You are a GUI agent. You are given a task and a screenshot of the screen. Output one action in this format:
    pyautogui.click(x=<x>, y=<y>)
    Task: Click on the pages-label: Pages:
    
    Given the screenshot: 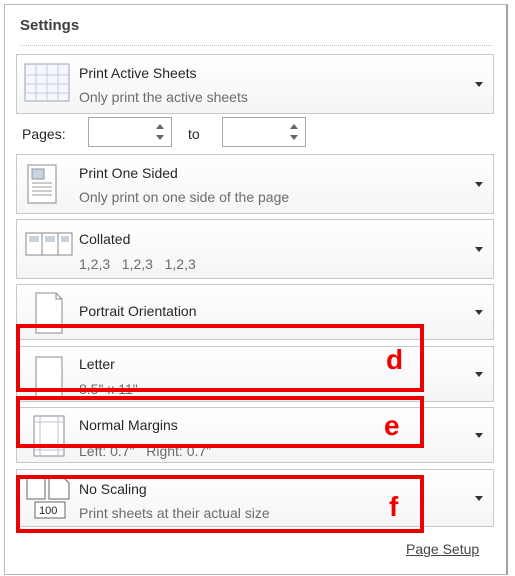 What is the action you would take?
    pyautogui.click(x=44, y=134)
    